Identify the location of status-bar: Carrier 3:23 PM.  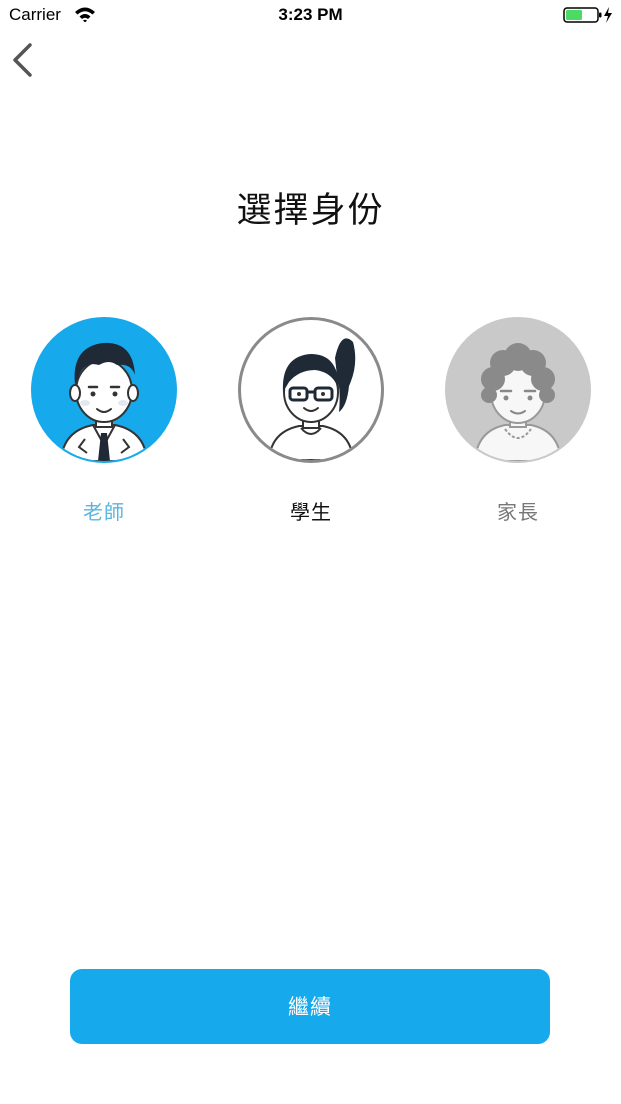
(310, 16).